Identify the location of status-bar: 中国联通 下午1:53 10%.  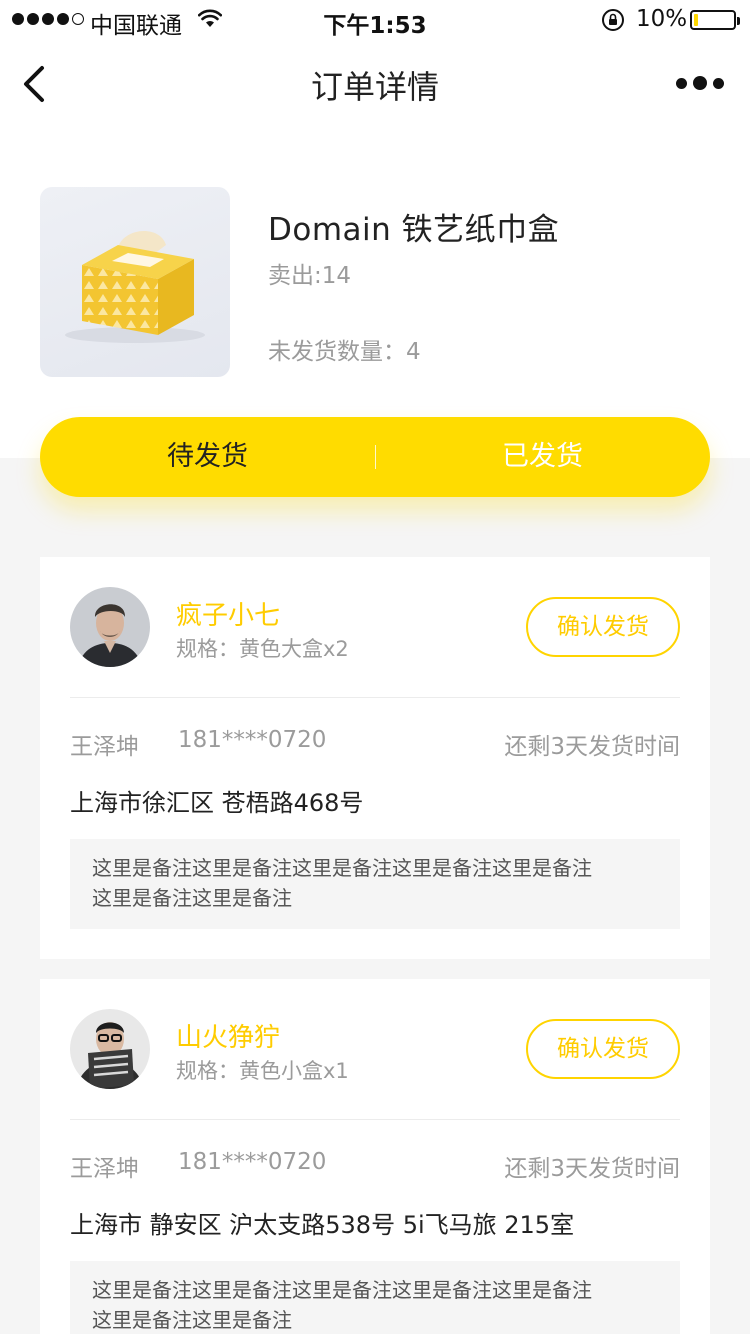
(375, 20).